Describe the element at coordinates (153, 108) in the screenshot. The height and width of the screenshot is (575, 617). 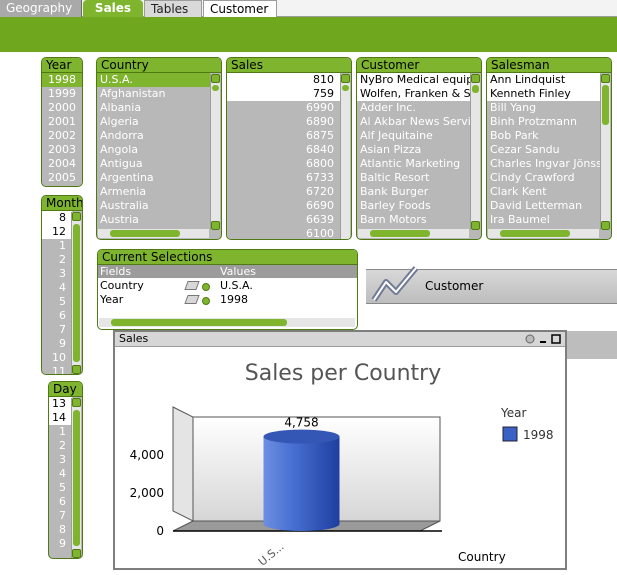
I see `list-item: Albania` at that location.